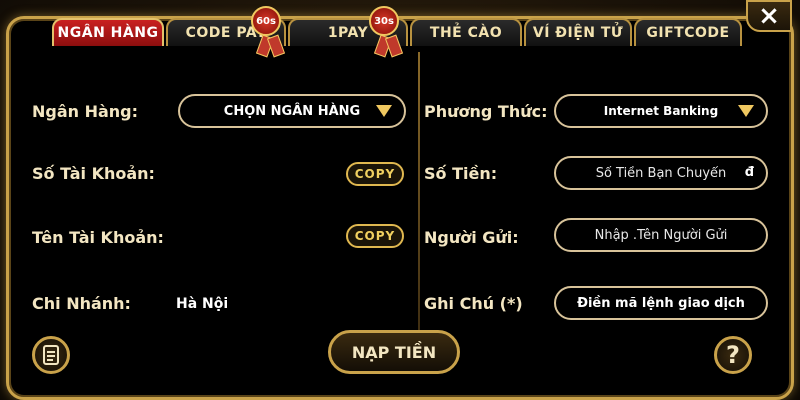 The image size is (800, 400). I want to click on tab-bank: NGÂN HÀNG, so click(108, 32).